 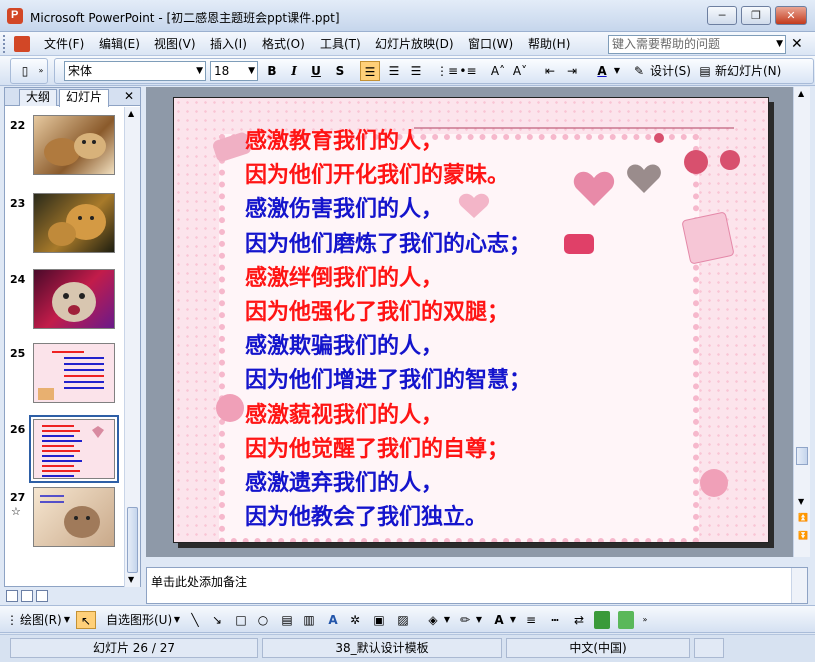 What do you see at coordinates (234, 71) in the screenshot?
I see `font-size-select: 18 ▼` at bounding box center [234, 71].